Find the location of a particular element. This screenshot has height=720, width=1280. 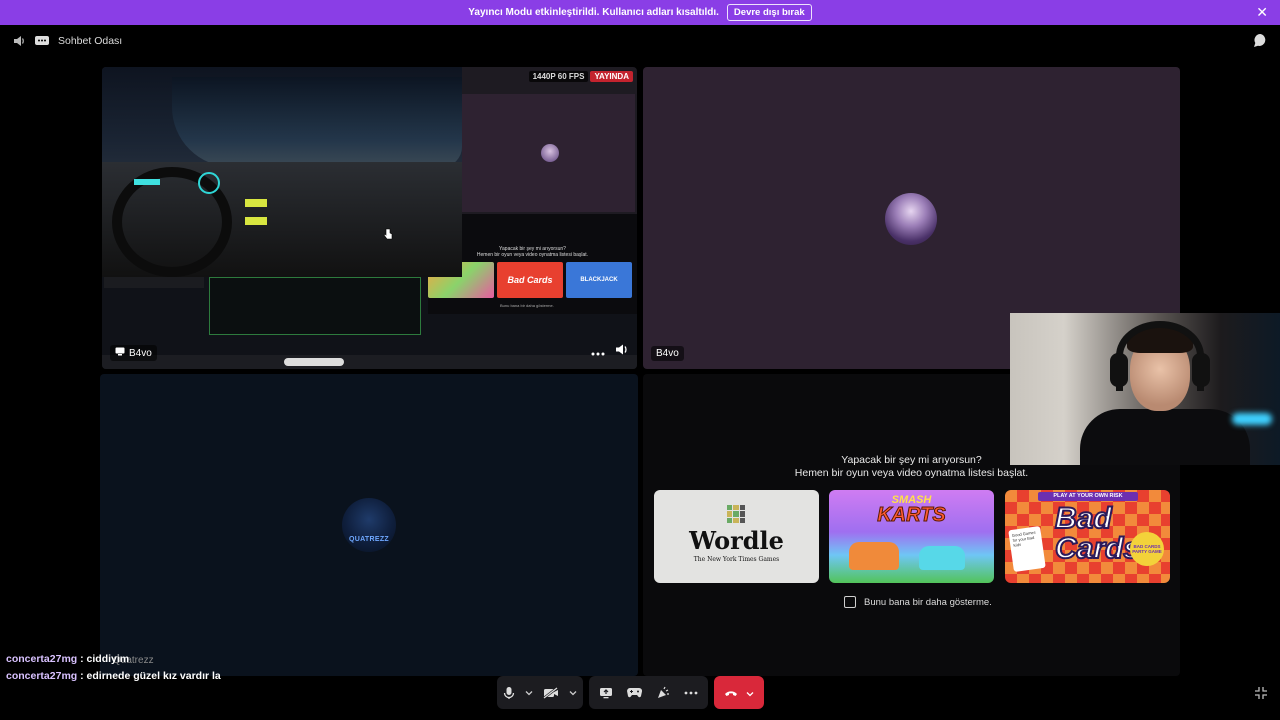

shared-checkbox-label: Bunu bana bir daha gösterme. is located at coordinates (527, 305).